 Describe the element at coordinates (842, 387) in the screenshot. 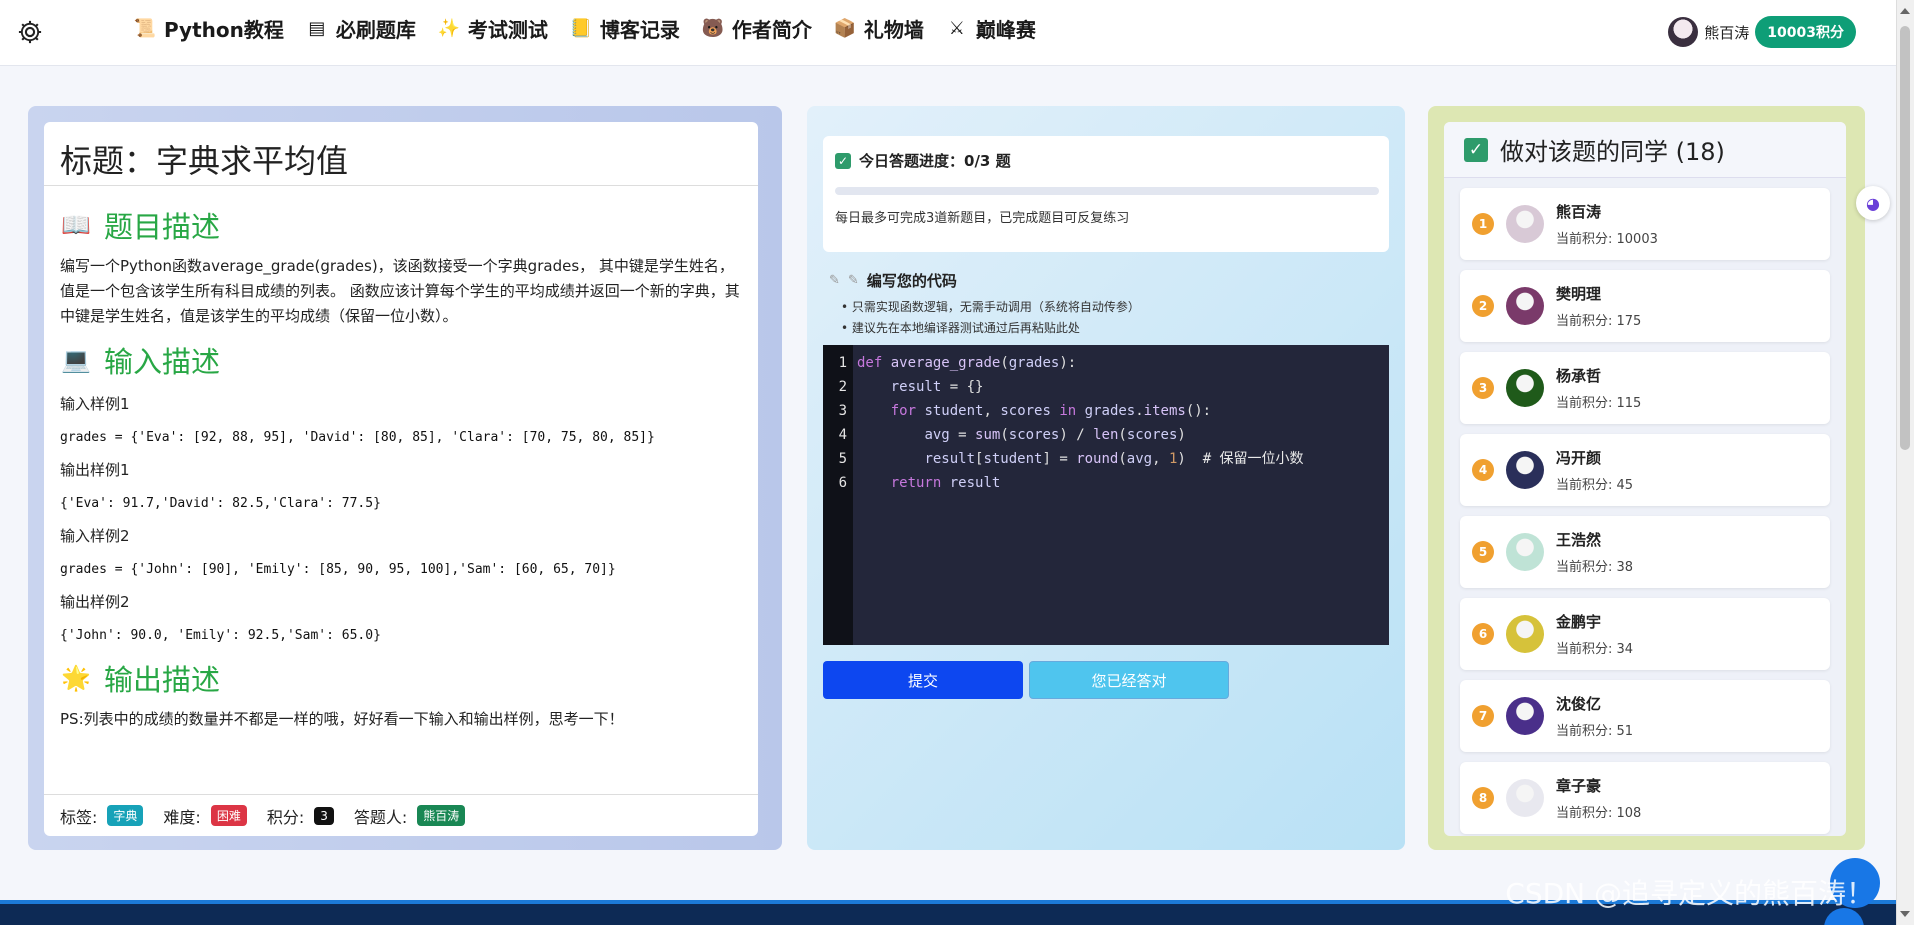

I see `line-number: 2` at that location.